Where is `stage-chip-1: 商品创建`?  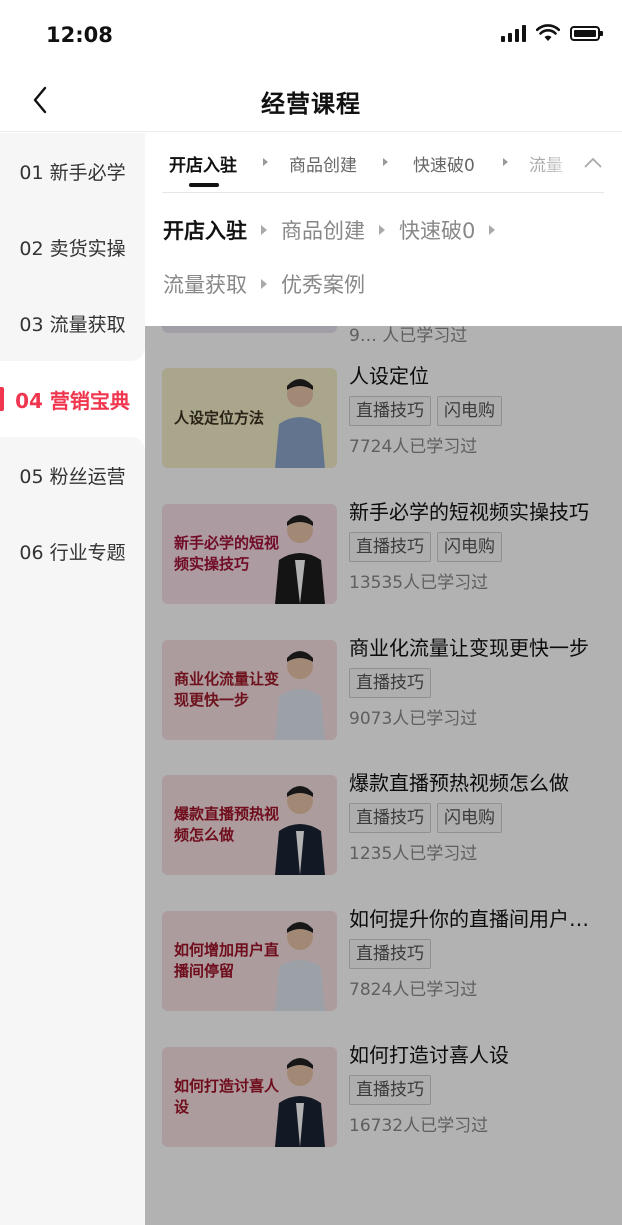 stage-chip-1: 商品创建 is located at coordinates (323, 230).